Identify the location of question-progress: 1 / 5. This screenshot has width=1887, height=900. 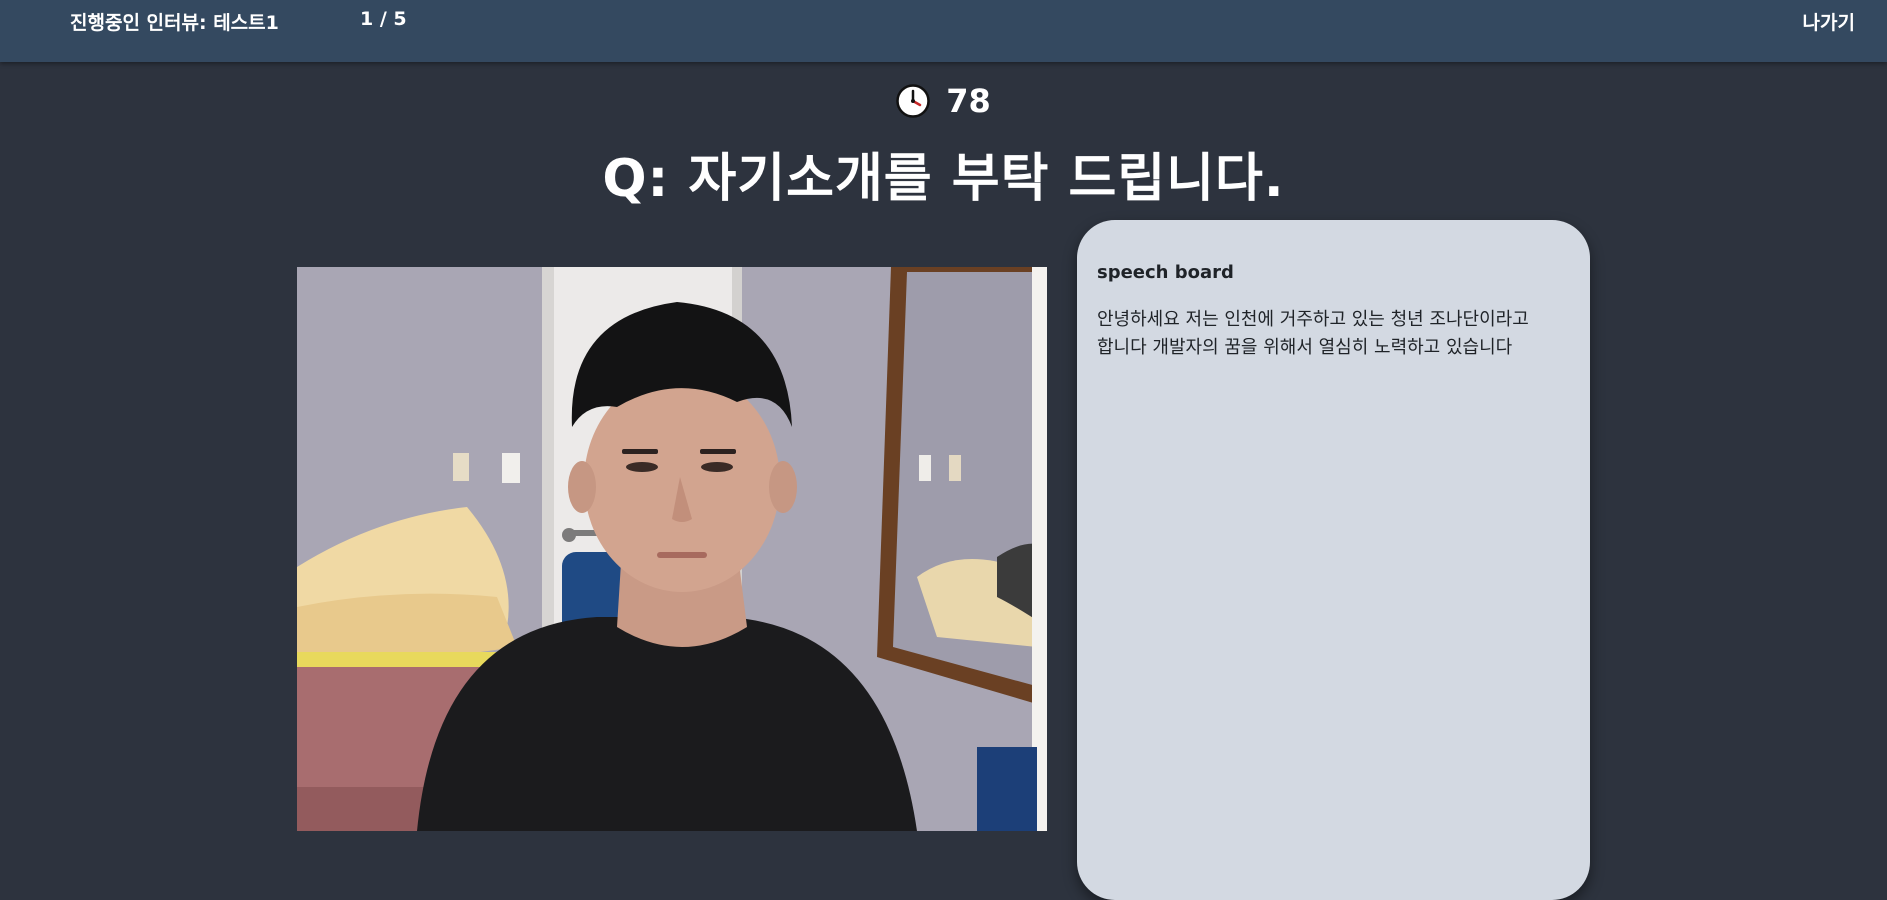
(383, 19).